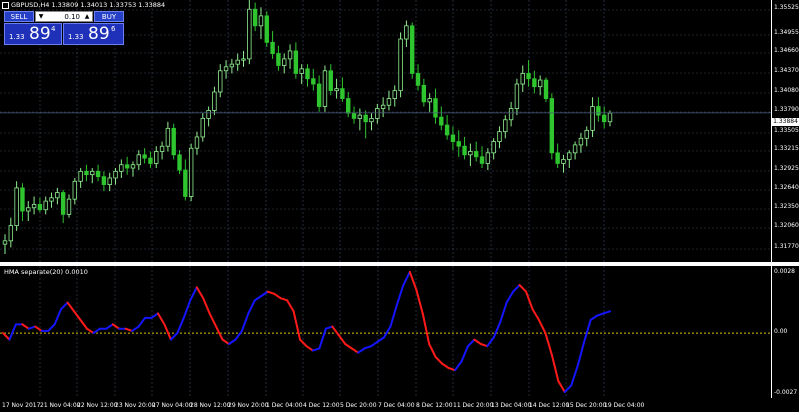 The height and width of the screenshot is (412, 799). Describe the element at coordinates (771, 199) in the screenshot. I see `price-axis-divider` at that location.